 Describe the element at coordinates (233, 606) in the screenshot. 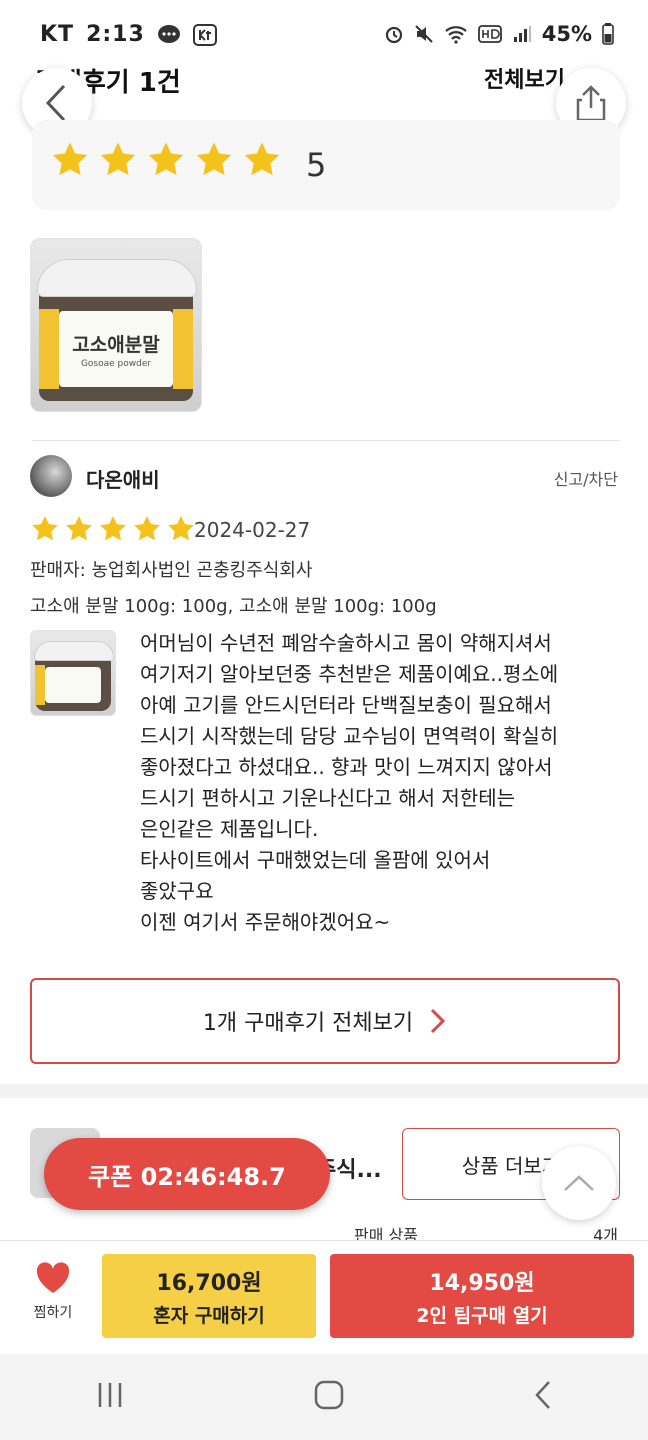

I see `purchase-option: 고소애 분말 100g: 100g, 고소애 분말 100g: 100g` at that location.